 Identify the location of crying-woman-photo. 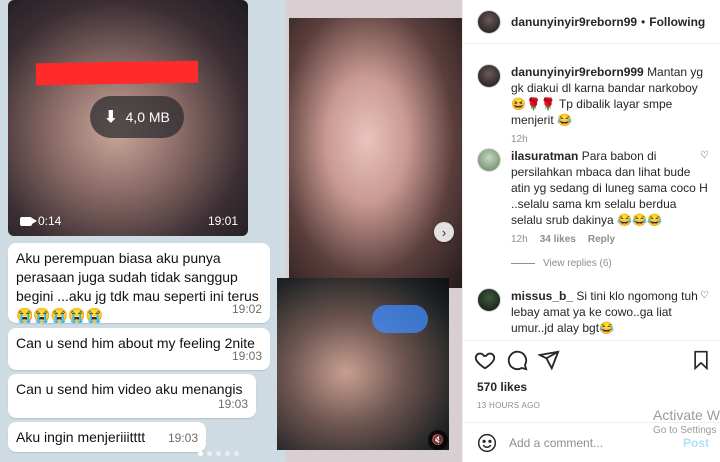
(375, 153).